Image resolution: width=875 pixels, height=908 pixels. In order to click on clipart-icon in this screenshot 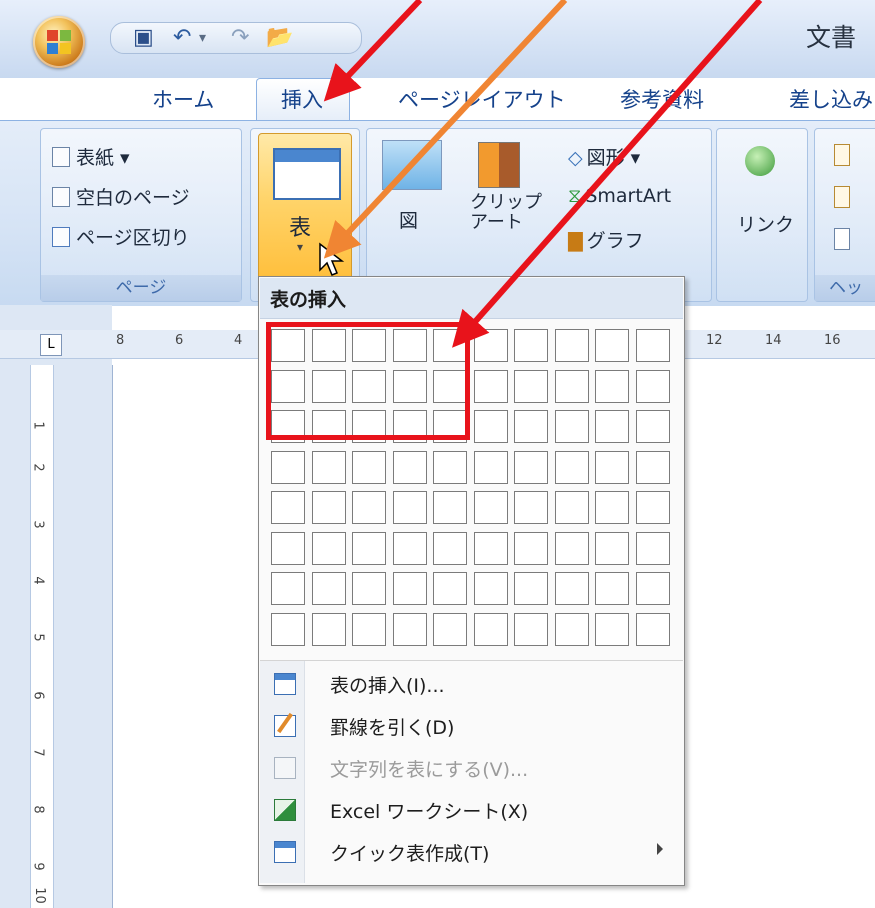, I will do `click(499, 165)`.